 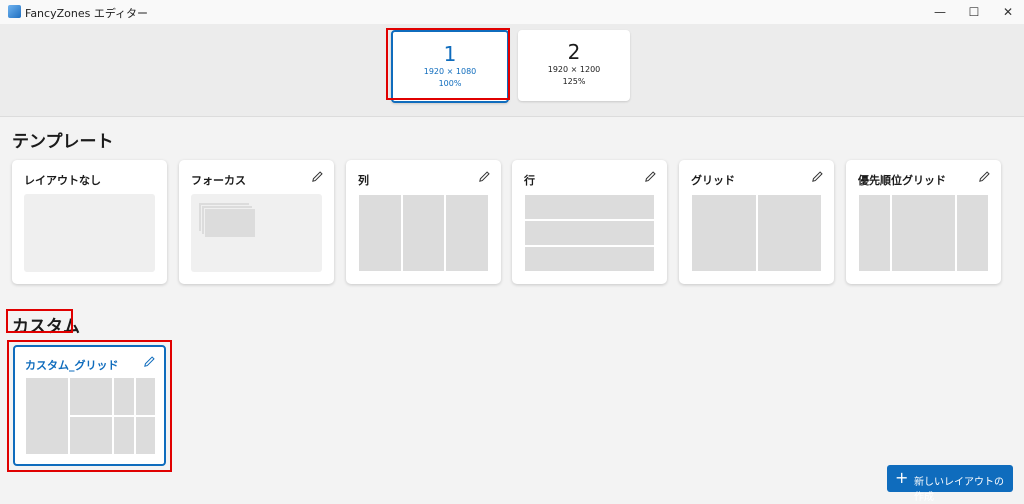 I want to click on create-new-layout-button: + 新しいレイアウトの作成, so click(x=950, y=484).